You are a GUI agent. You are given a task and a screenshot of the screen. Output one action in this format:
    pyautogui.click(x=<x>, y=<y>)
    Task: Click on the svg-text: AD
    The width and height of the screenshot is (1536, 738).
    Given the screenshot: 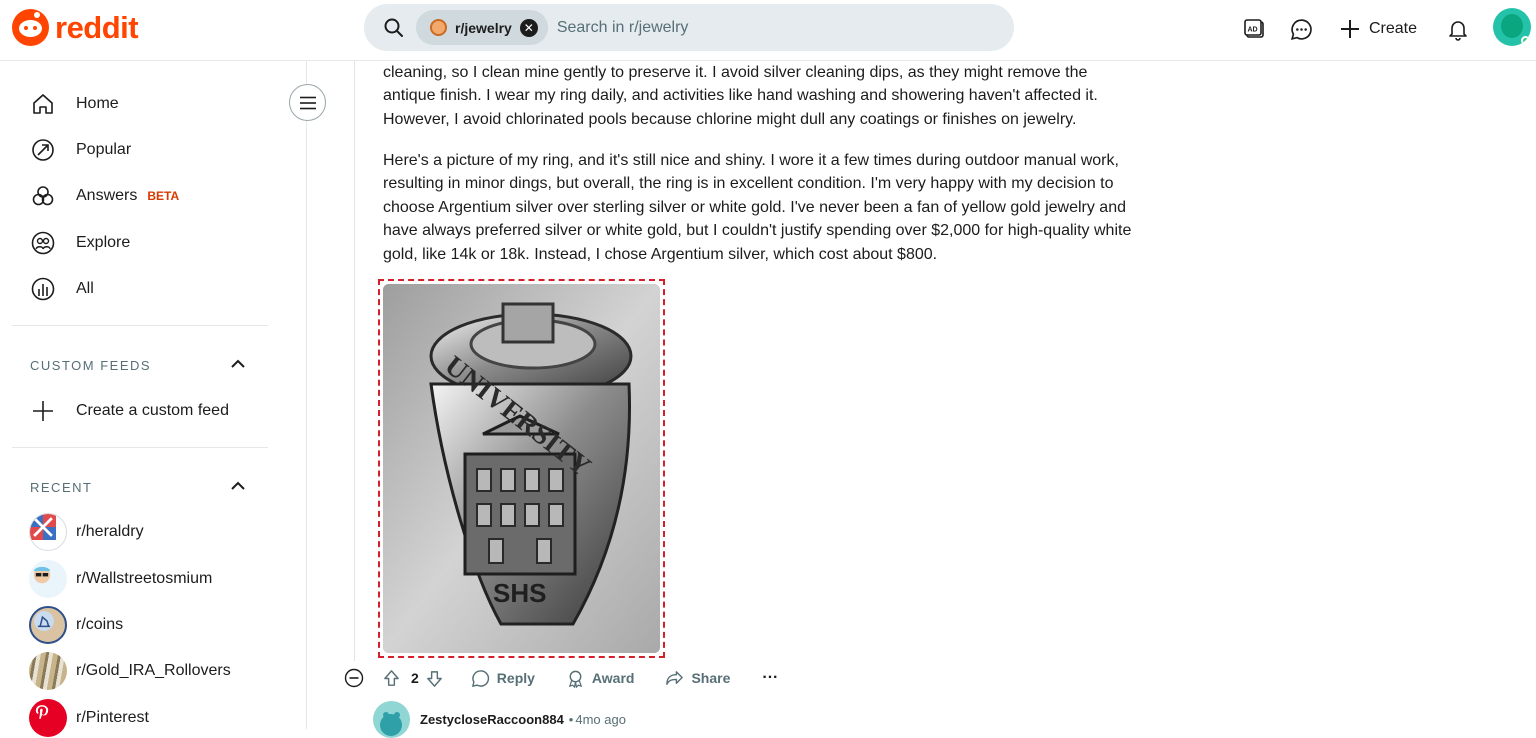 What is the action you would take?
    pyautogui.click(x=1253, y=30)
    